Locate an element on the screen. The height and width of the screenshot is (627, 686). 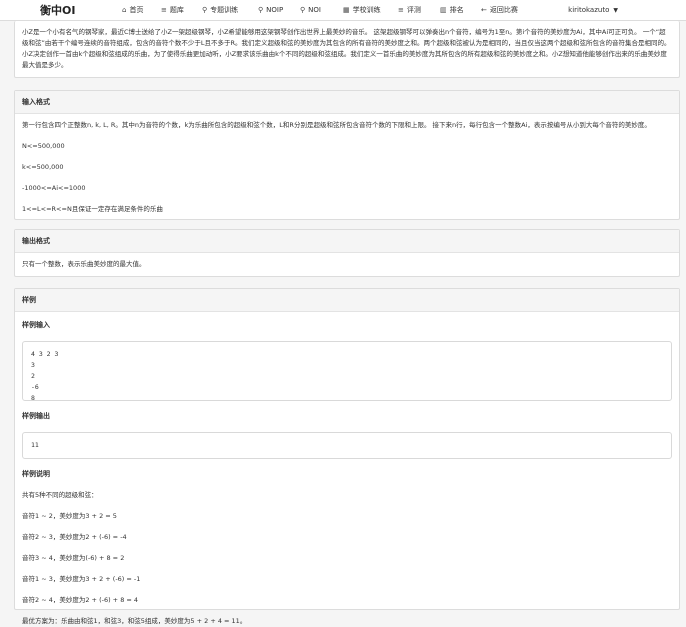
nav-judge: ≡ 评测 is located at coordinates (409, 10).